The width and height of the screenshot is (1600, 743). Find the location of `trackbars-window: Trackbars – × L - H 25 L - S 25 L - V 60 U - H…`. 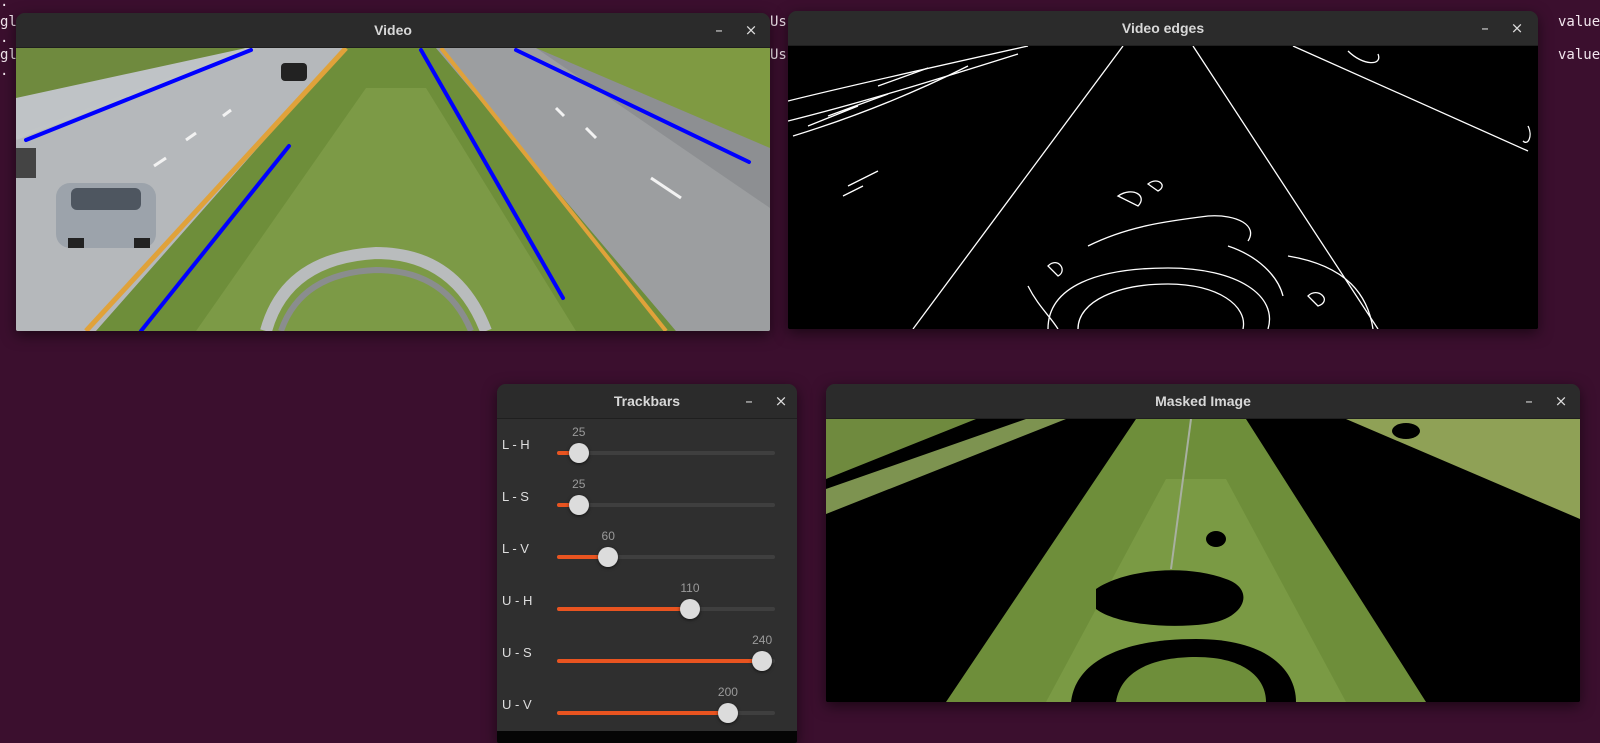

trackbars-window: Trackbars – × L - H 25 L - S 25 L - V 60 U - H… is located at coordinates (647, 563).